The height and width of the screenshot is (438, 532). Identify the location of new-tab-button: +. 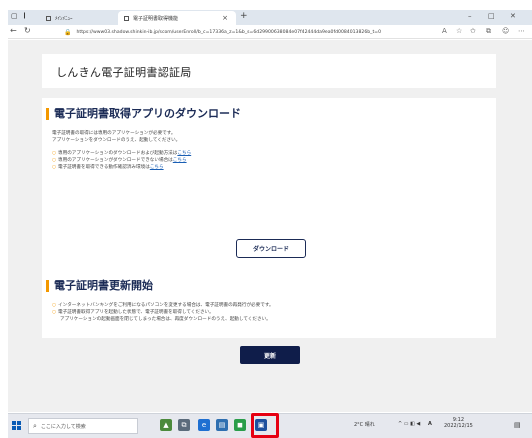
(244, 16).